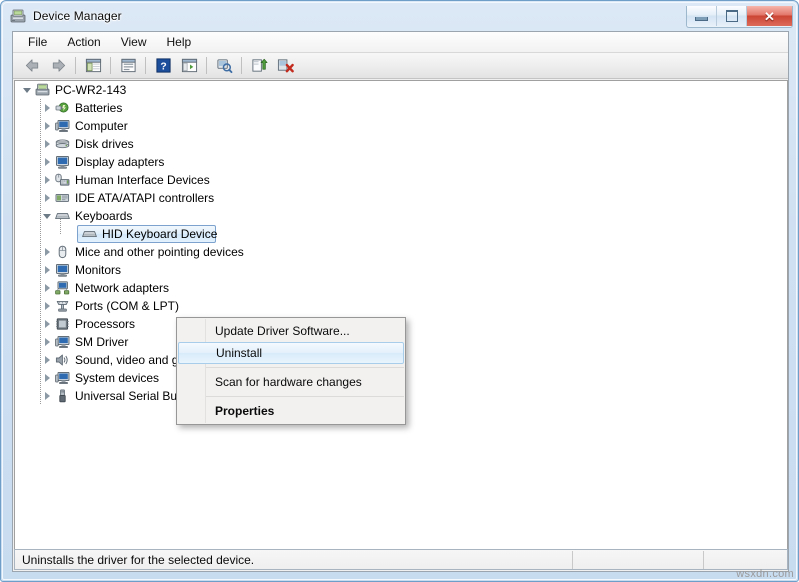 The height and width of the screenshot is (582, 799). Describe the element at coordinates (47, 360) in the screenshot. I see `expander-sound-controllers` at that location.